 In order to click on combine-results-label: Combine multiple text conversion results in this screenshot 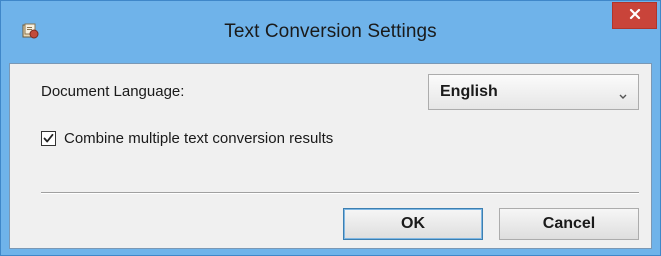, I will do `click(198, 138)`.